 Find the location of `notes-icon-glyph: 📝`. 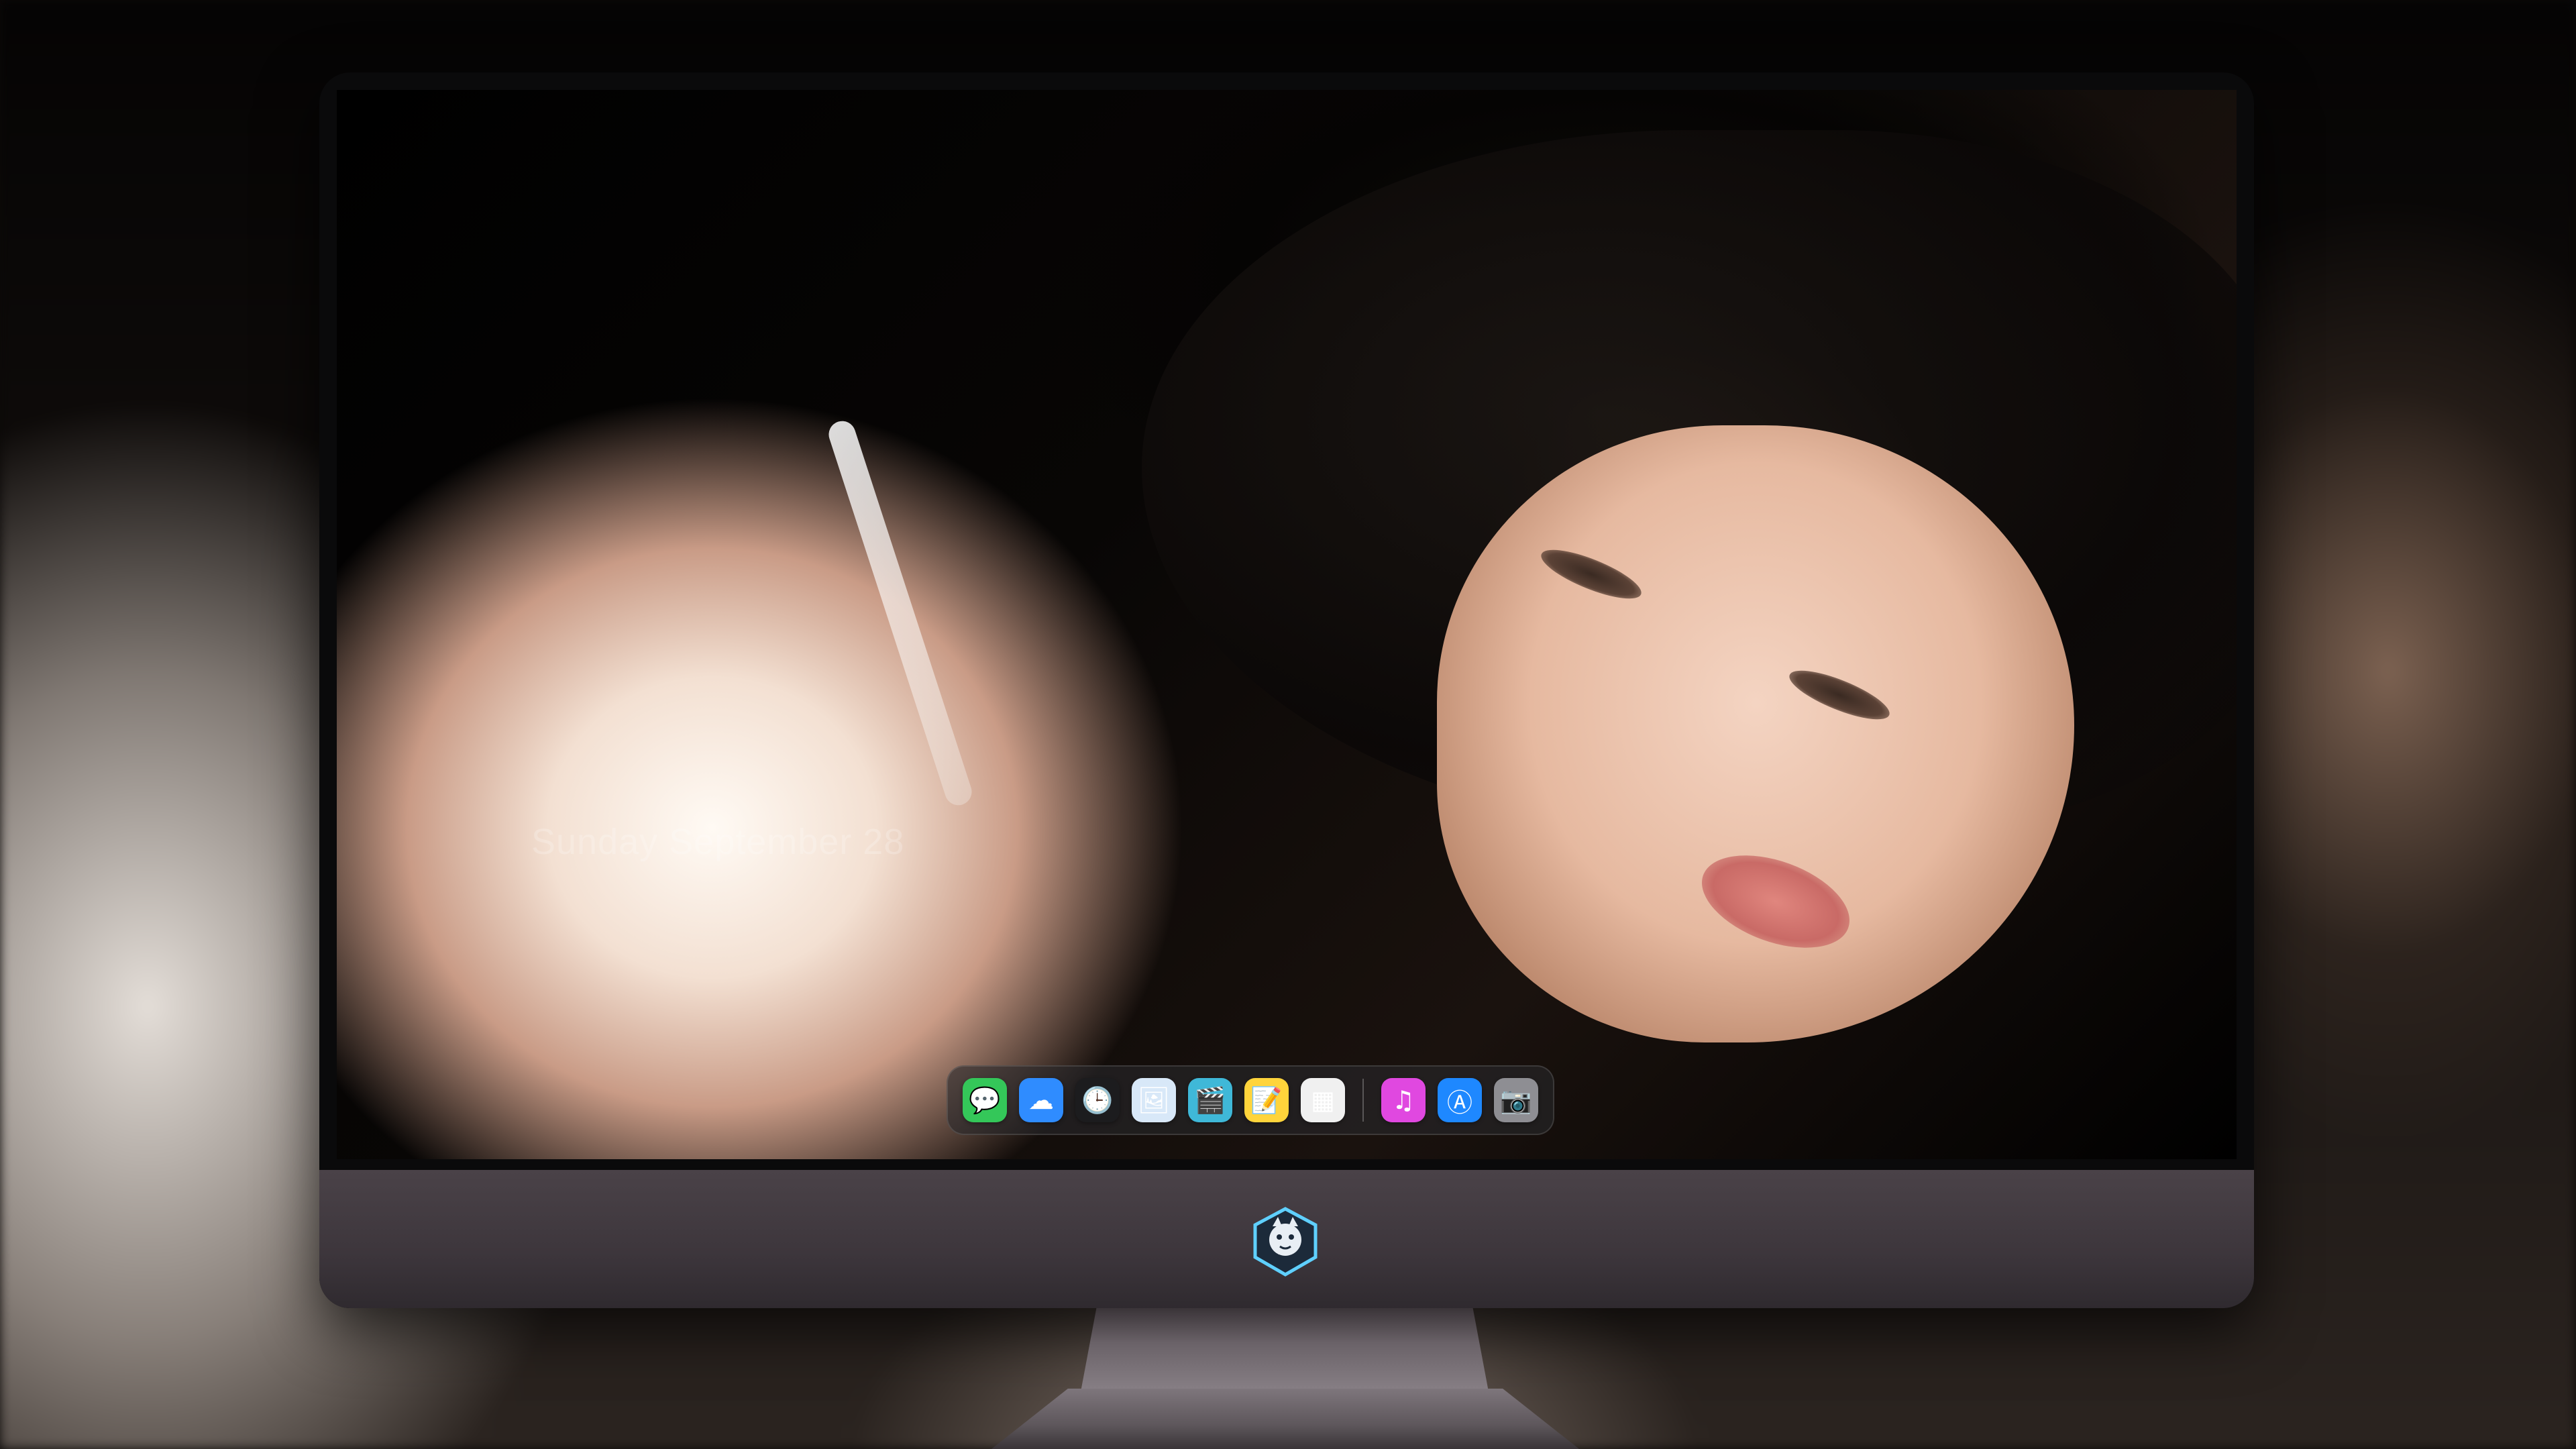

notes-icon-glyph: 📝 is located at coordinates (1266, 1100).